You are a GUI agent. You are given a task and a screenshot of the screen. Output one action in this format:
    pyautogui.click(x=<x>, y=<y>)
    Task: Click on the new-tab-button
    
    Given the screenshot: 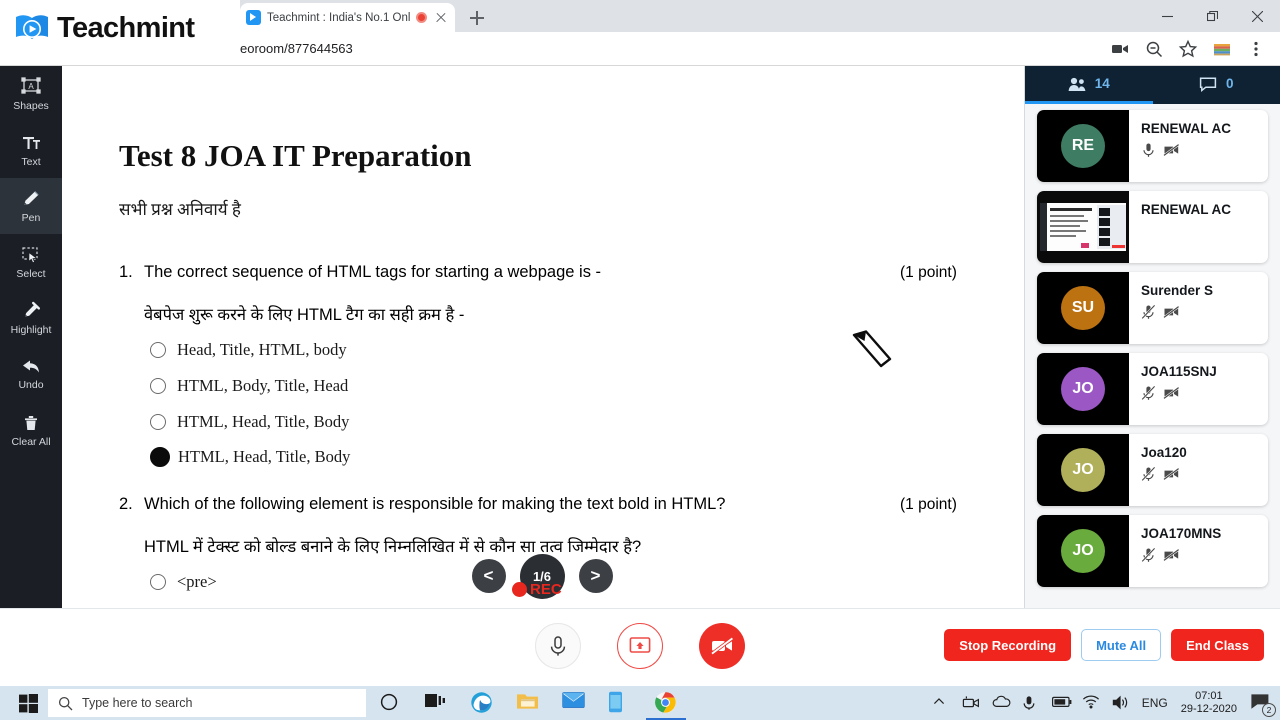 What is the action you would take?
    pyautogui.click(x=477, y=18)
    